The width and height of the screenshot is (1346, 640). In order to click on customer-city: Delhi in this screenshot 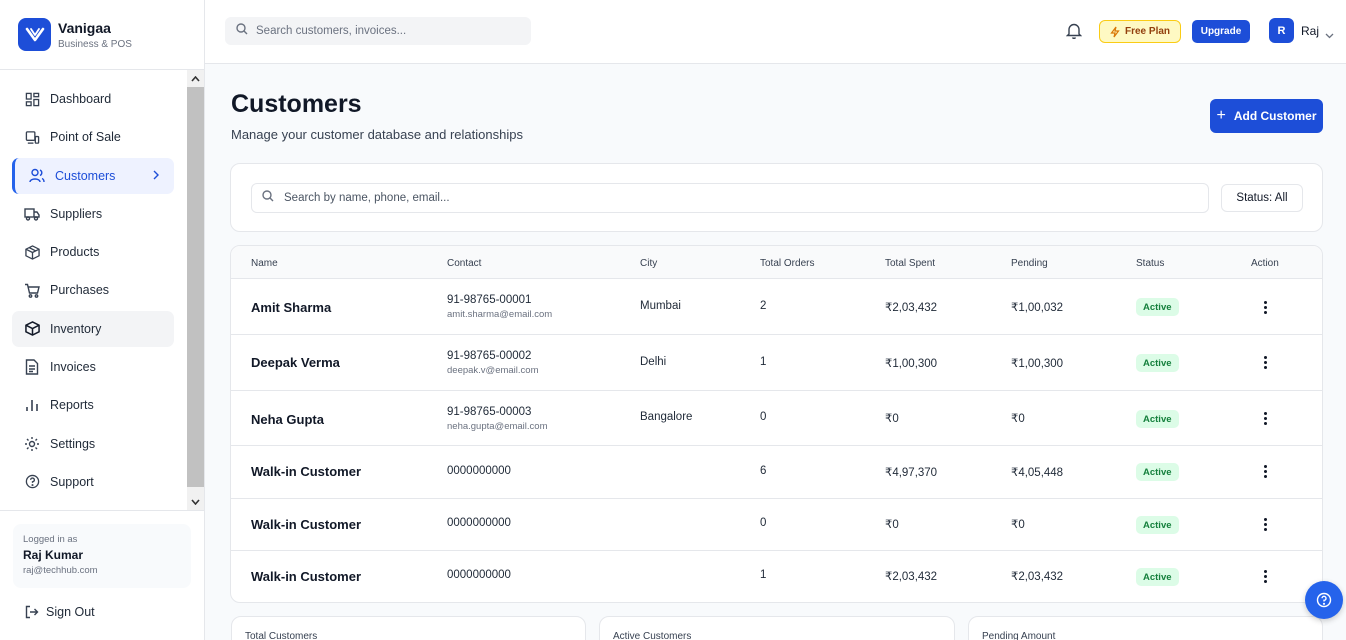, I will do `click(653, 362)`.